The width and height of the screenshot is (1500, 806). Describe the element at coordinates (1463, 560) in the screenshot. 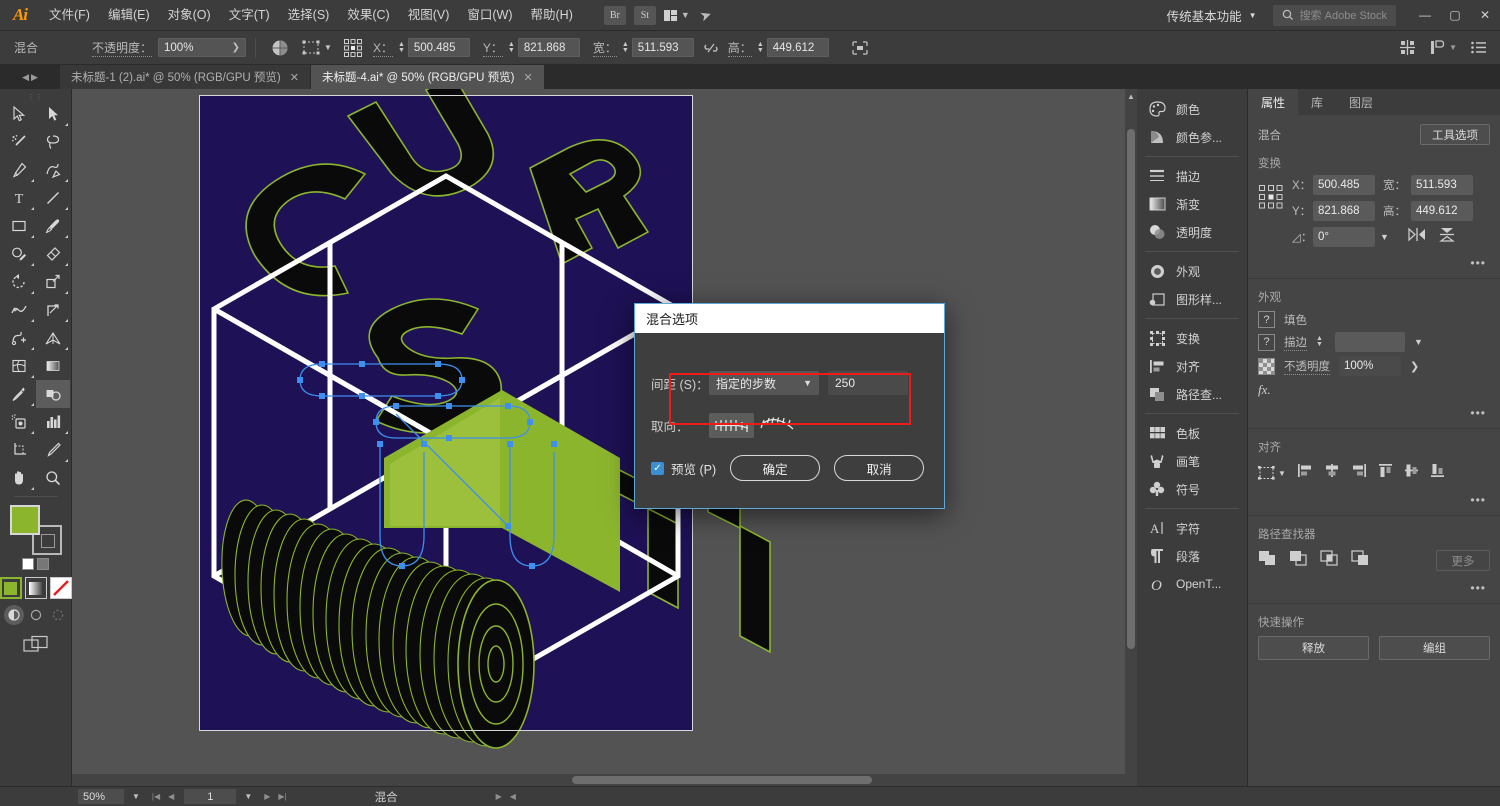

I see `pathfinder-more-button: 更多` at that location.